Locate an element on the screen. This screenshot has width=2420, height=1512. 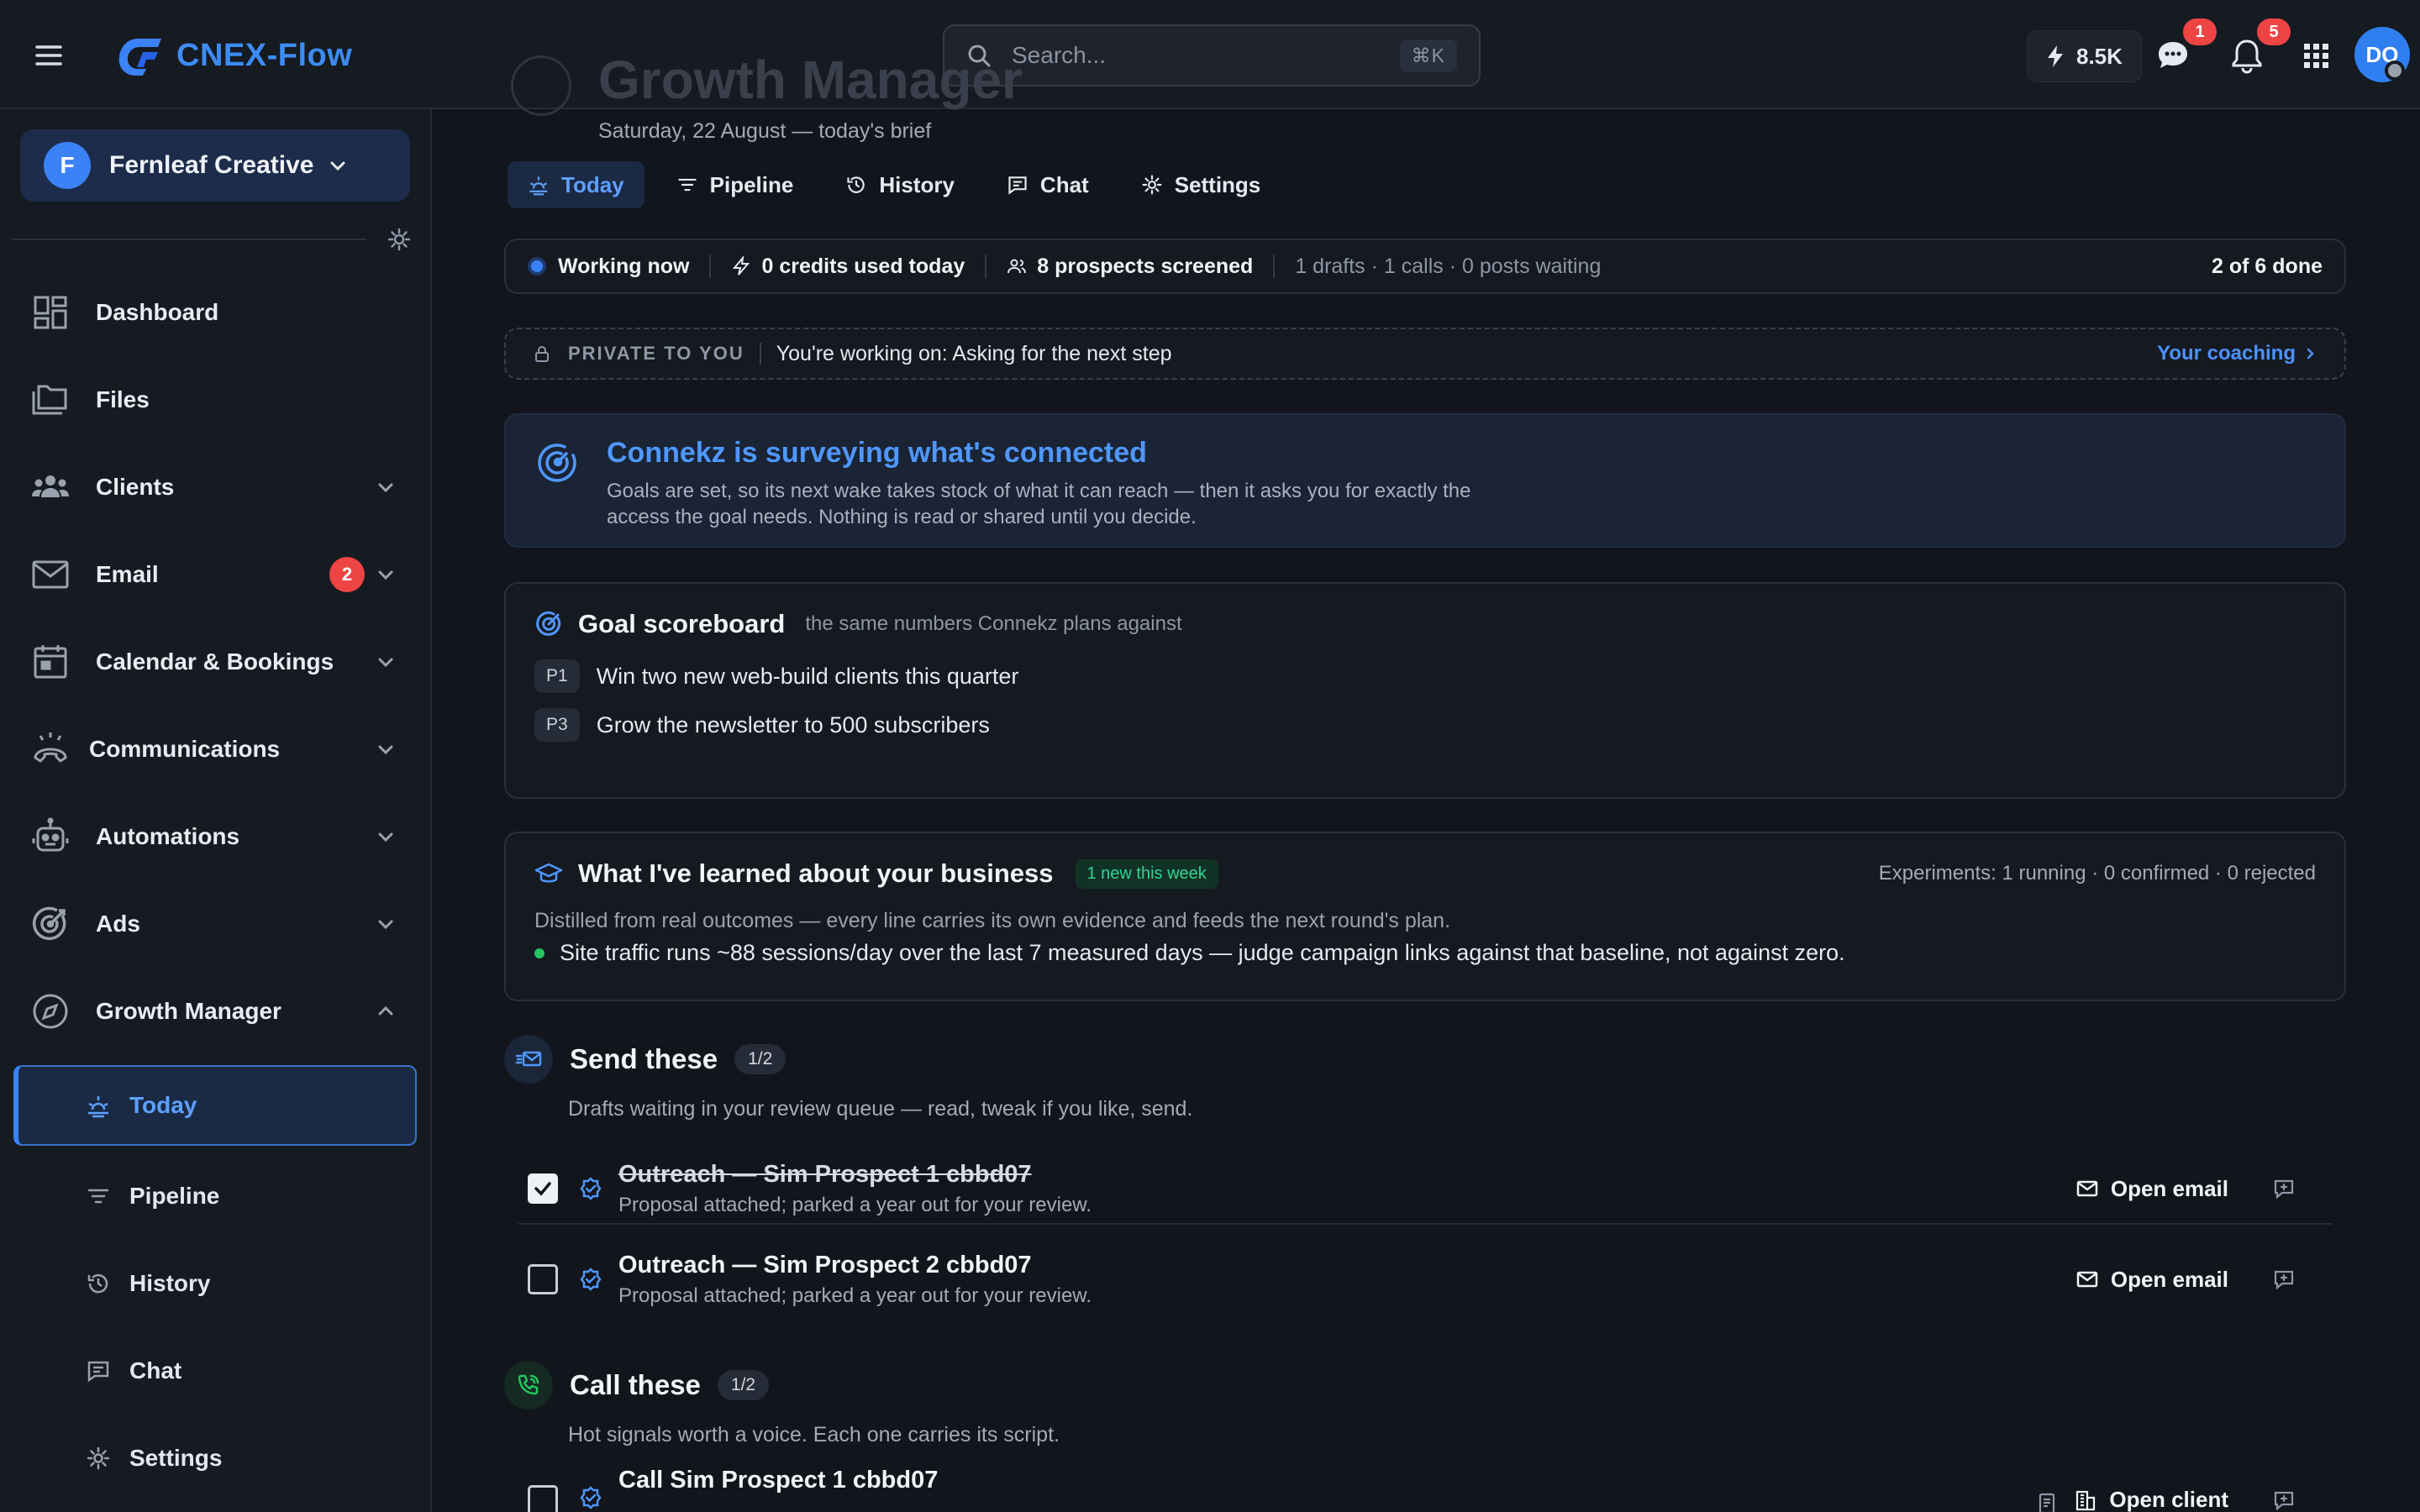
robot-icon is located at coordinates (51, 834).